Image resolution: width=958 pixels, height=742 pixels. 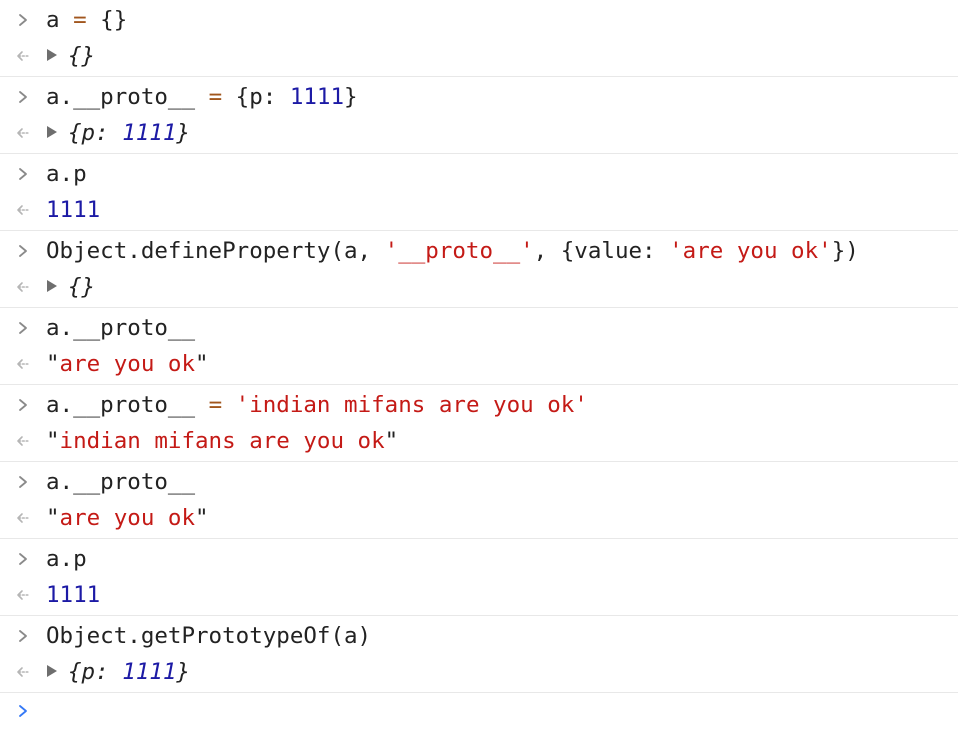 What do you see at coordinates (479, 636) in the screenshot?
I see `console-input-line: Object.getPrototypeOf(a)` at bounding box center [479, 636].